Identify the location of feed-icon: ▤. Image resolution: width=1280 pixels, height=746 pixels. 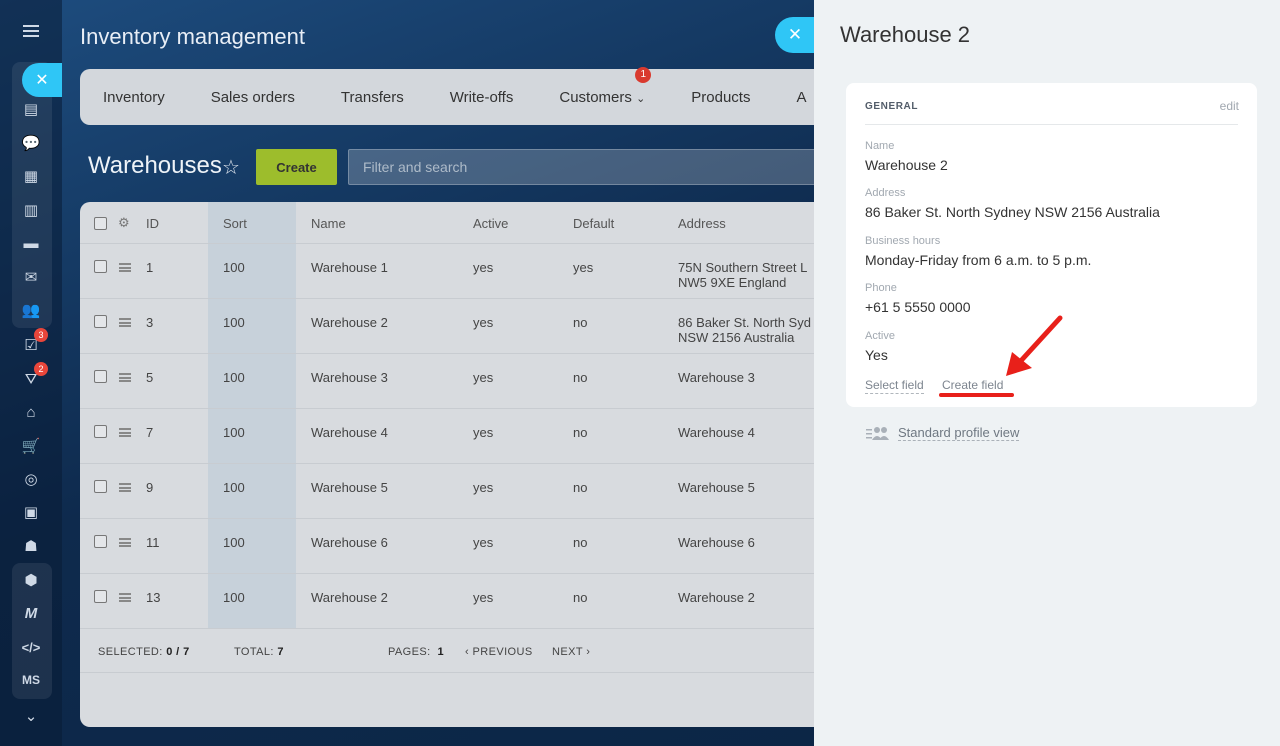
(31, 109).